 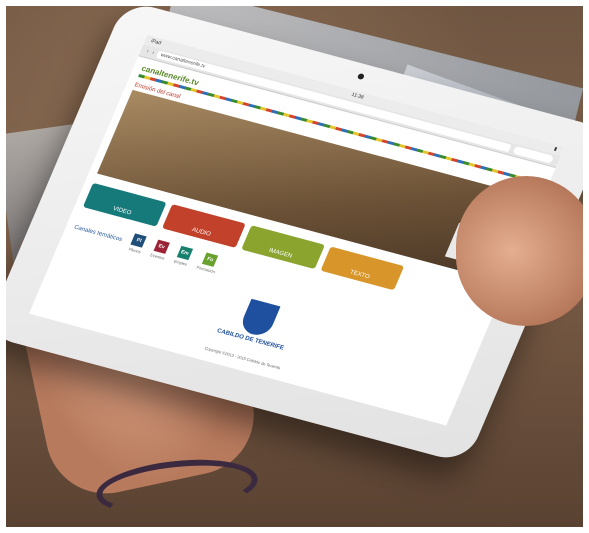 I want to click on channels-label: Canales temáticos, so click(x=98, y=233).